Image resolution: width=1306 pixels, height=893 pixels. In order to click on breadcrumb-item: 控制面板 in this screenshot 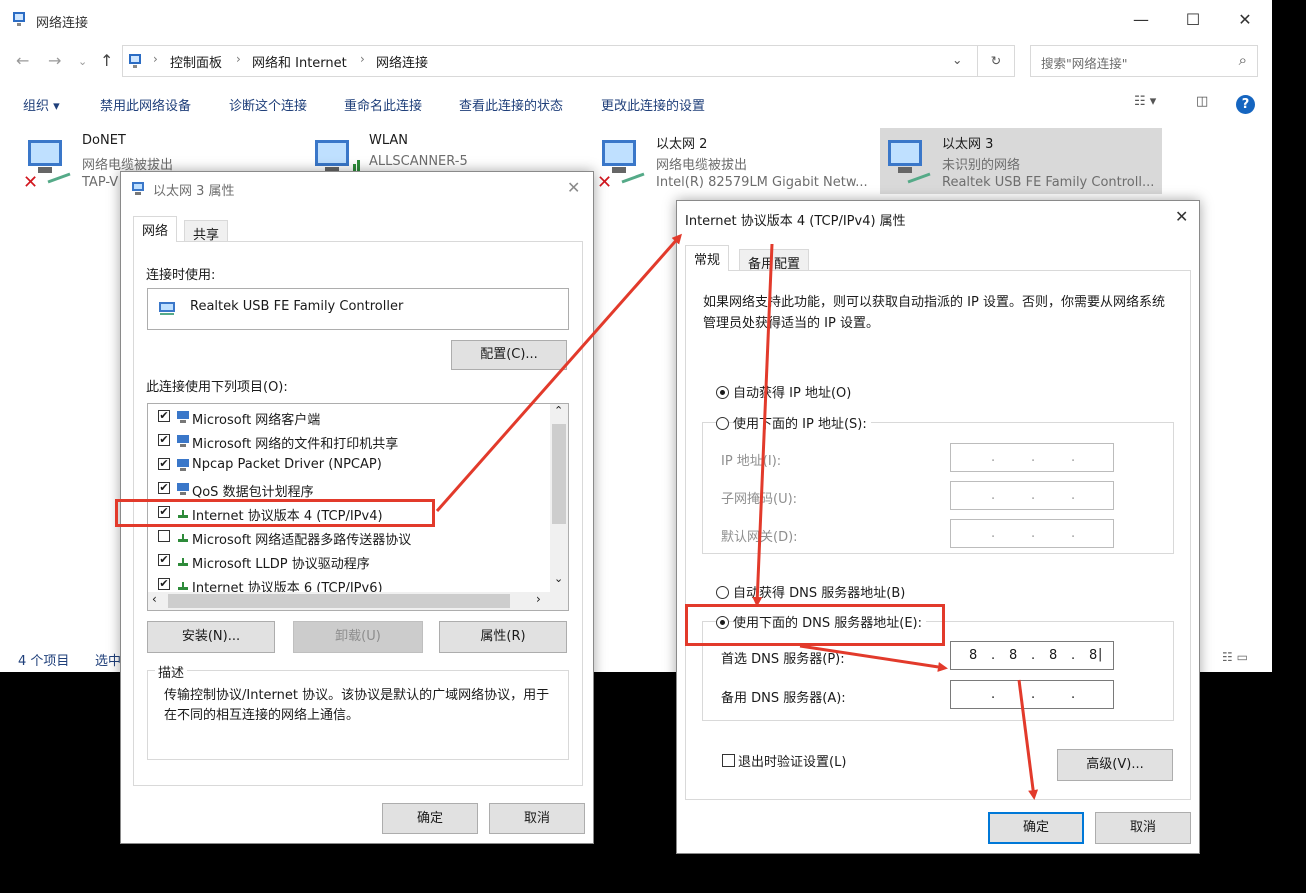, I will do `click(196, 61)`.